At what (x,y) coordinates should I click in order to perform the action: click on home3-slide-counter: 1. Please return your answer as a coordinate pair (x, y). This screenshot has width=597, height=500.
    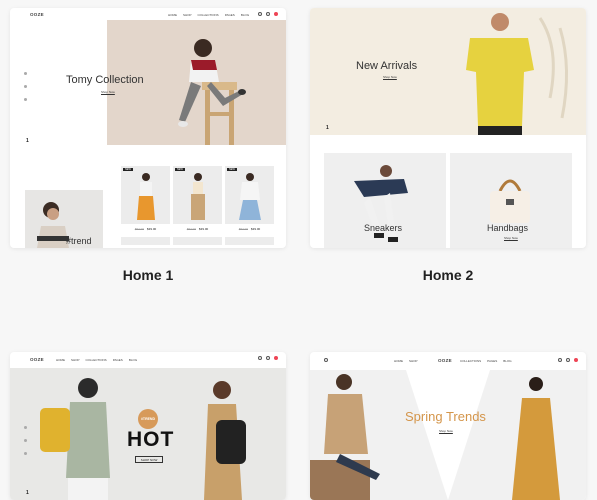
    Looking at the image, I should click on (27, 493).